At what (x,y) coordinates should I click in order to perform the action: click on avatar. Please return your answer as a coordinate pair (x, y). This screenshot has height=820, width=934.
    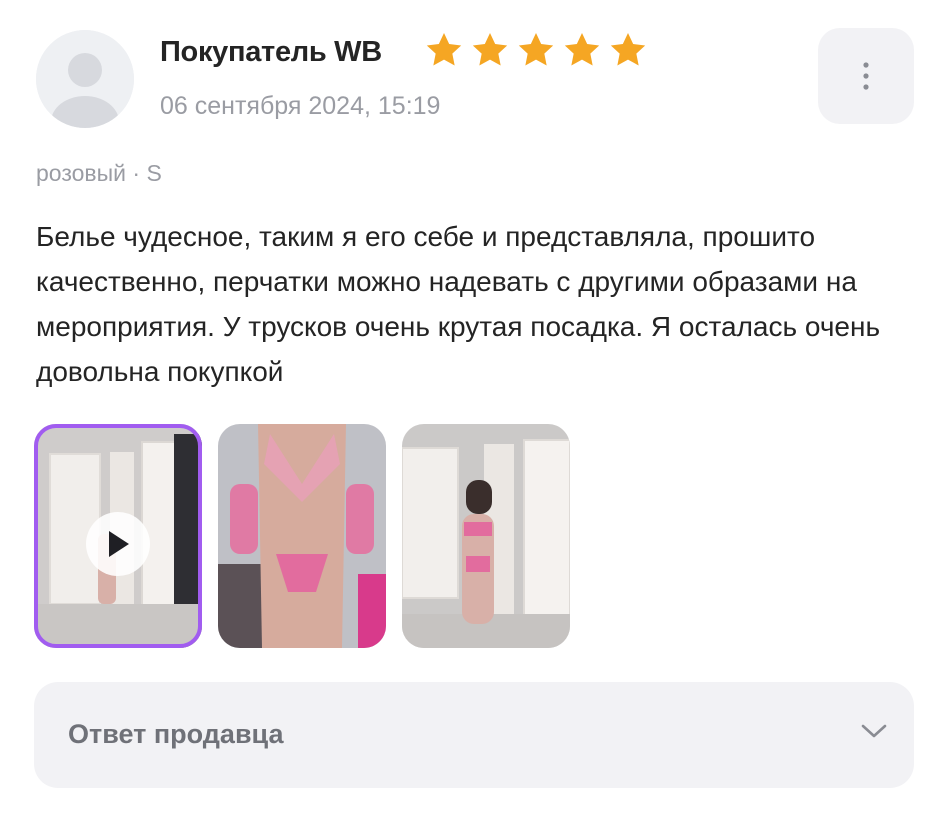
    Looking at the image, I should click on (85, 79).